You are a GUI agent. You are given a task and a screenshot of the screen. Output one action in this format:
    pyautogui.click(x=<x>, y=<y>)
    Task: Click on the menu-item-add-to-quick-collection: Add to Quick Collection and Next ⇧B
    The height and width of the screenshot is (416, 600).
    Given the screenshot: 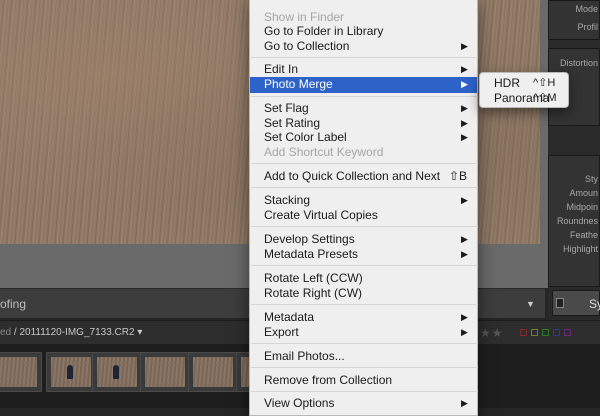 What is the action you would take?
    pyautogui.click(x=363, y=176)
    